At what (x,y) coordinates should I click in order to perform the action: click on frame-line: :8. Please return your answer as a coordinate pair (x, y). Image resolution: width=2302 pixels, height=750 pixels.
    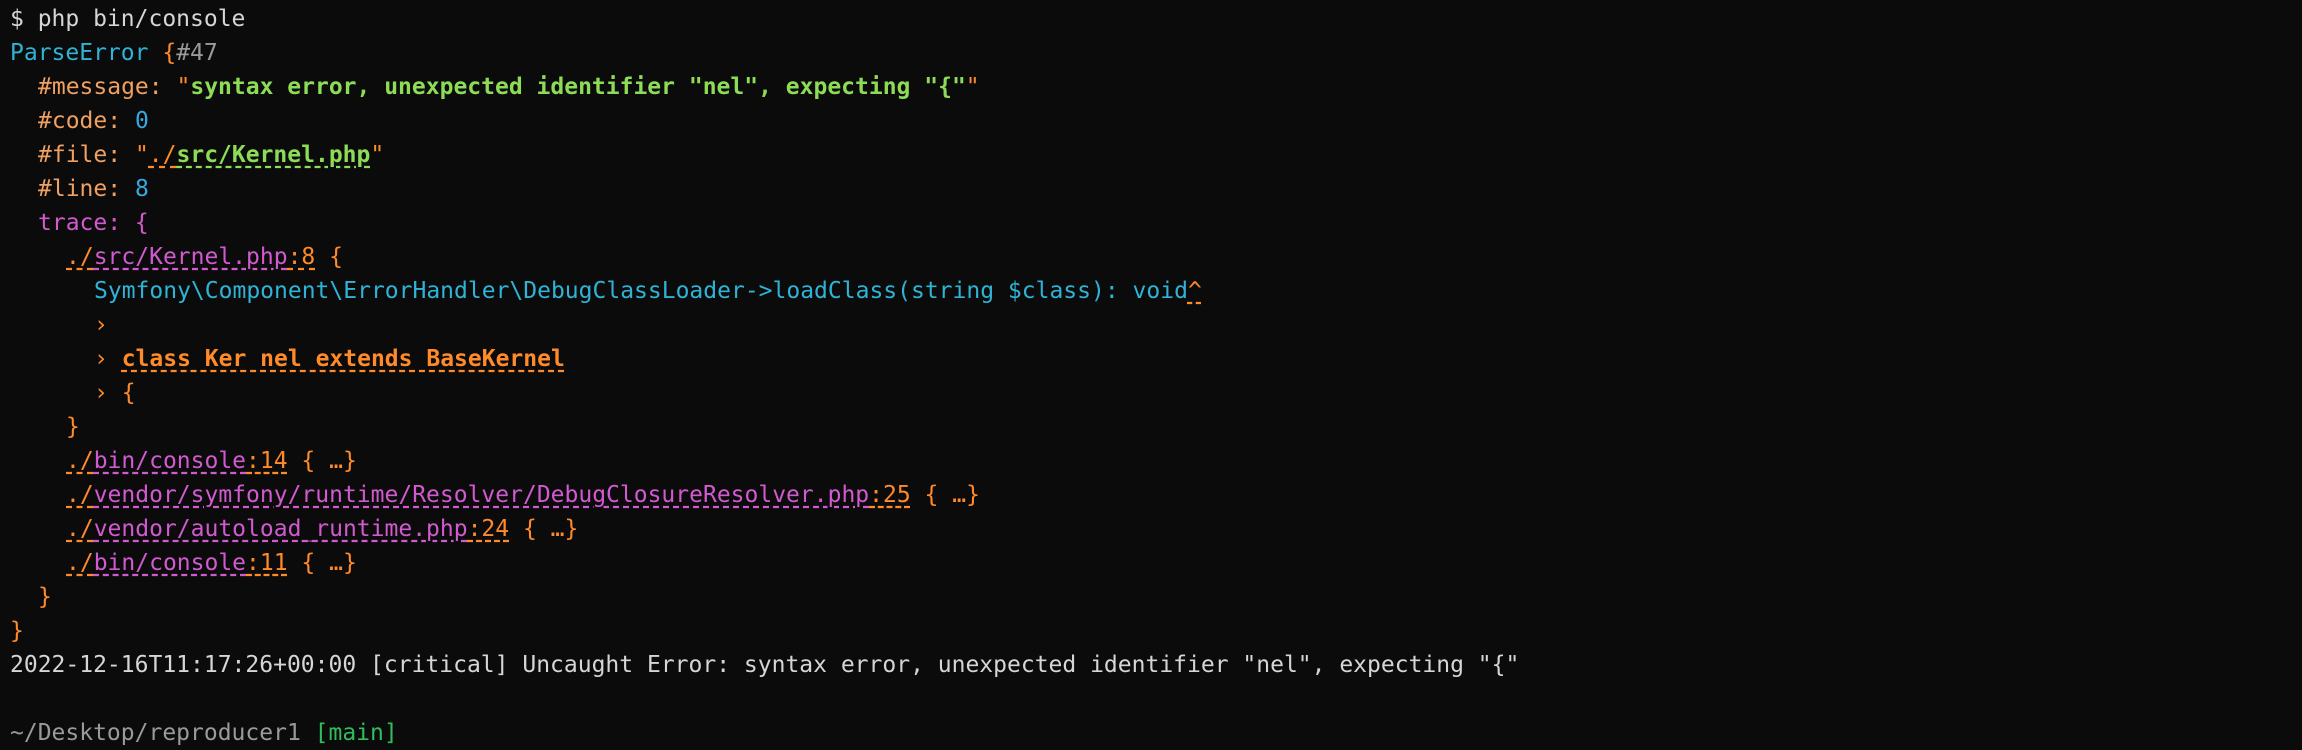
    Looking at the image, I should click on (302, 257).